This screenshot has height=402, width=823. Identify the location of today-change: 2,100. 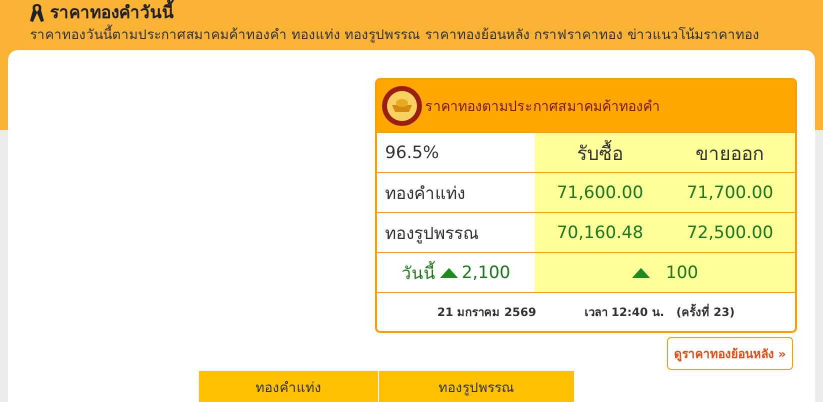
(486, 272).